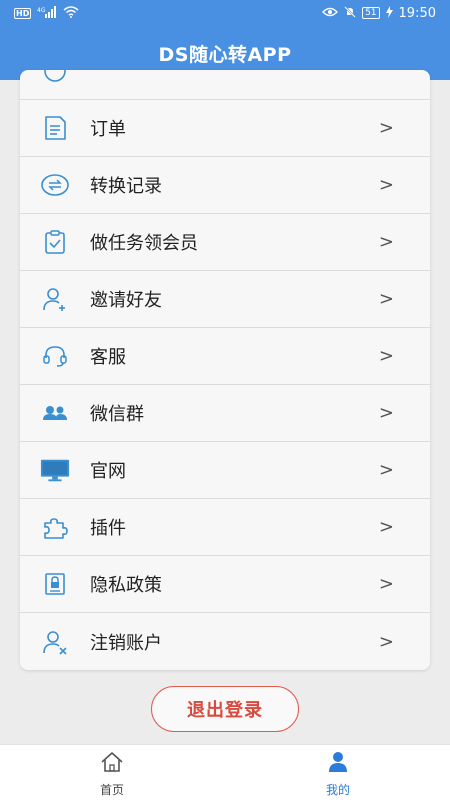 This screenshot has width=450, height=800. Describe the element at coordinates (23, 13) in the screenshot. I see `hd-indicator: HD` at that location.